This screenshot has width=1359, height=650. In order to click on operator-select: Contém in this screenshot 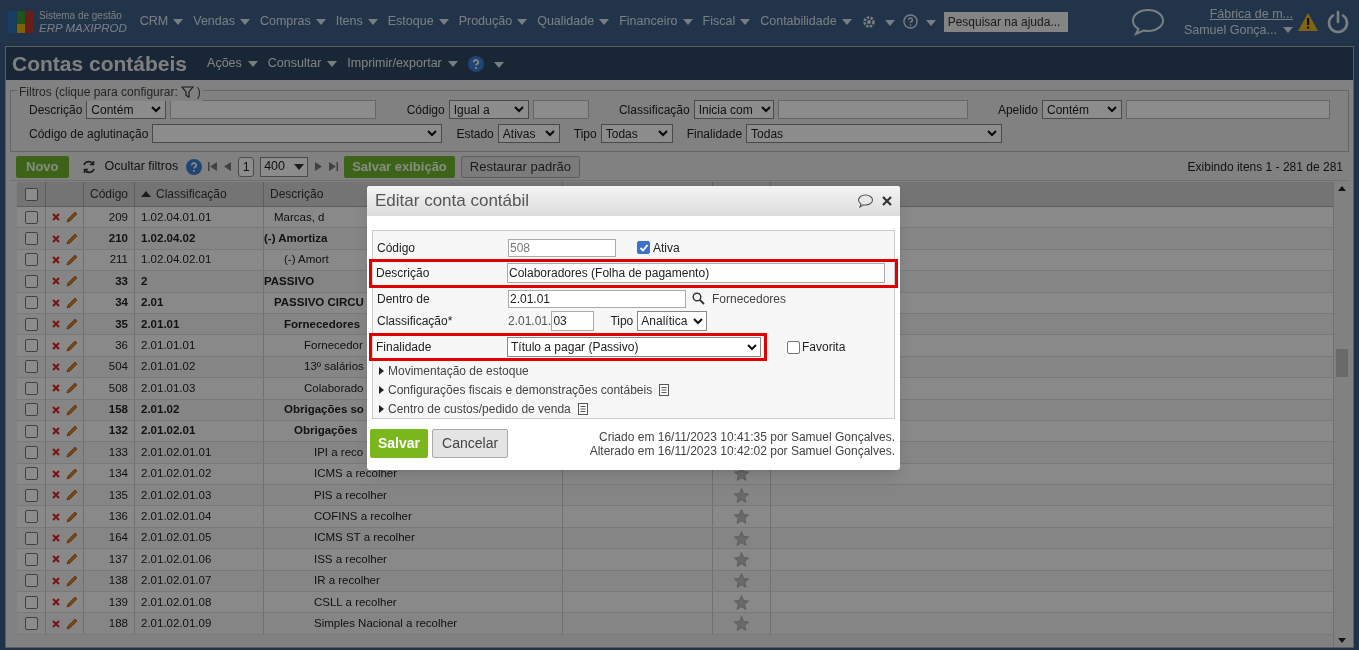, I will do `click(1081, 109)`.